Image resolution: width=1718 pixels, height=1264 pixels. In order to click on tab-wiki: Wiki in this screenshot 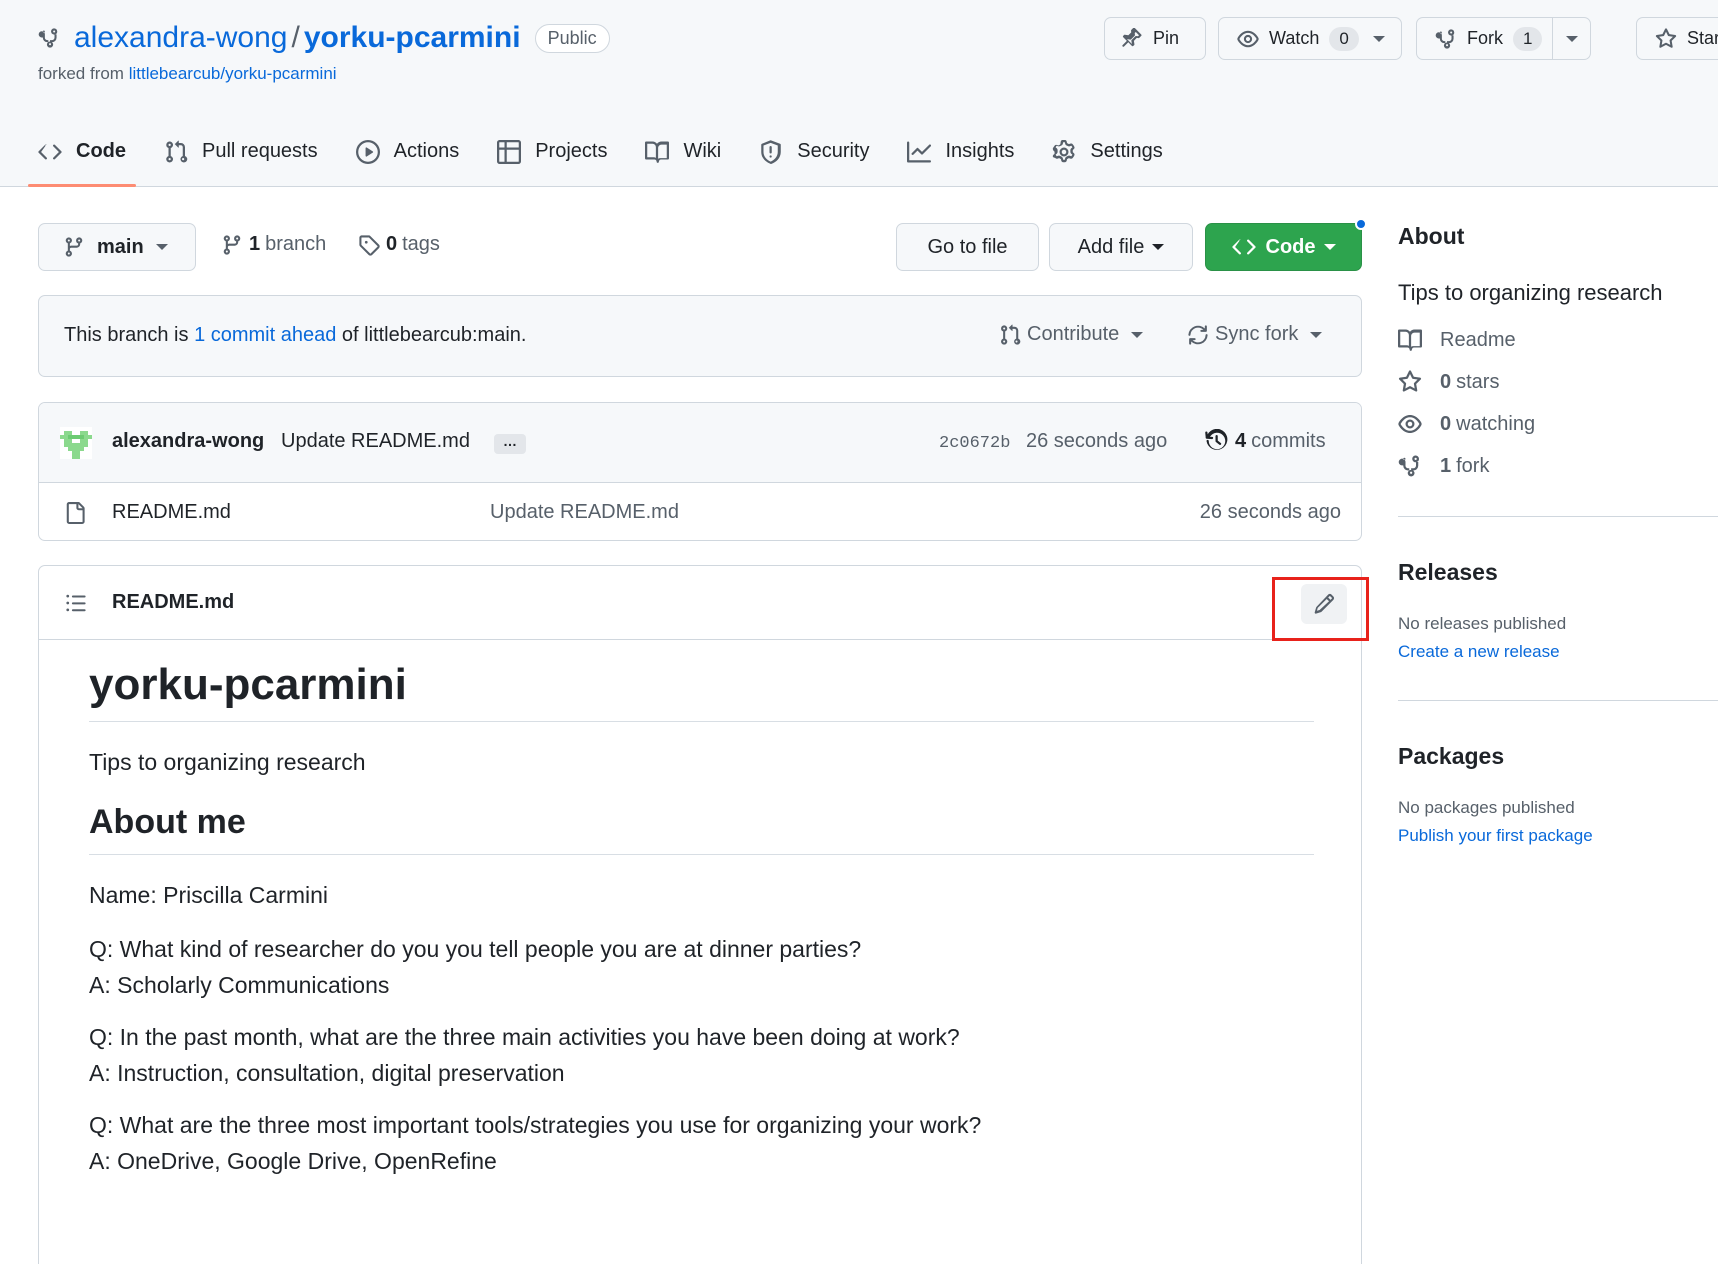, I will do `click(683, 151)`.